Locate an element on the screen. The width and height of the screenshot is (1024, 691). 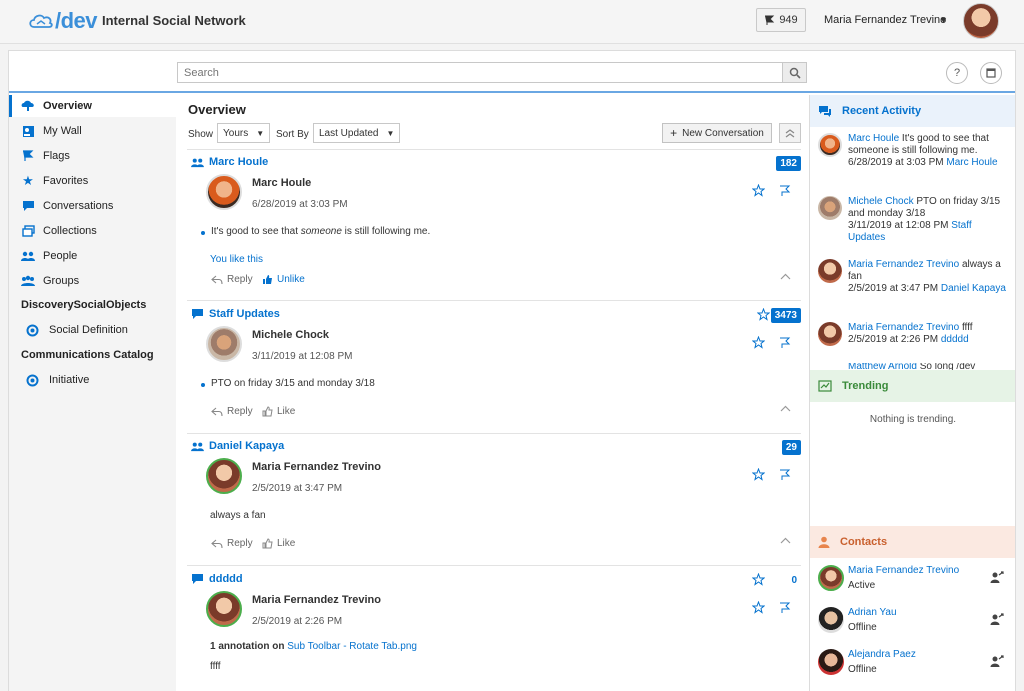
nav-label: Initiative is located at coordinates (69, 380).